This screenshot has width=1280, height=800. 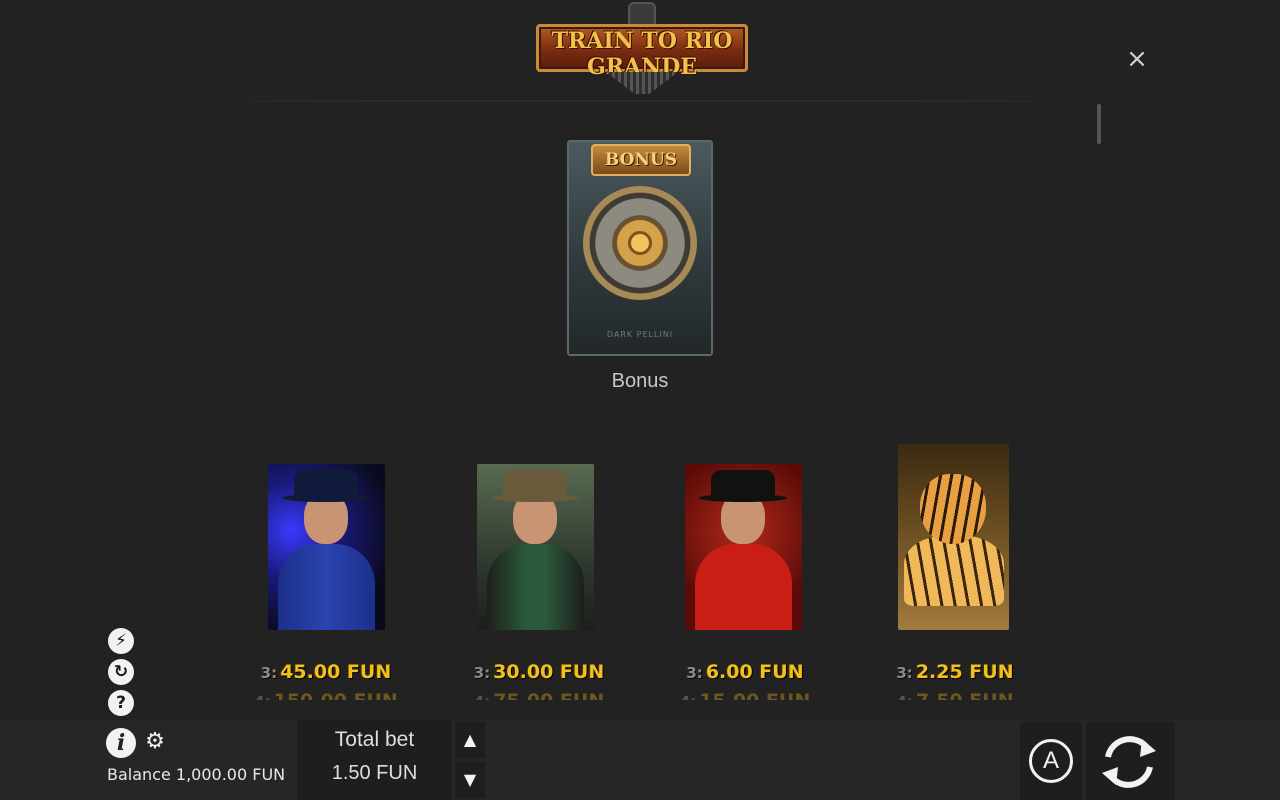 What do you see at coordinates (640, 101) in the screenshot?
I see `divider` at bounding box center [640, 101].